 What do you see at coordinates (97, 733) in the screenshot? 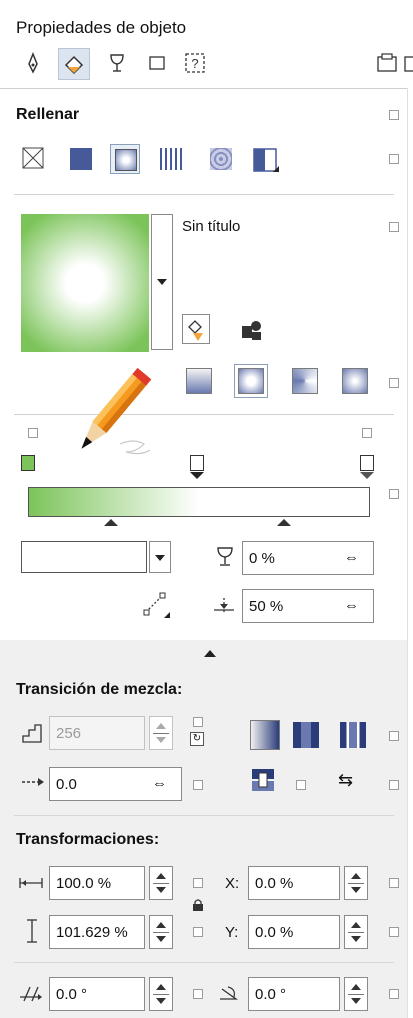
I see `blend-steps-field: 256` at bounding box center [97, 733].